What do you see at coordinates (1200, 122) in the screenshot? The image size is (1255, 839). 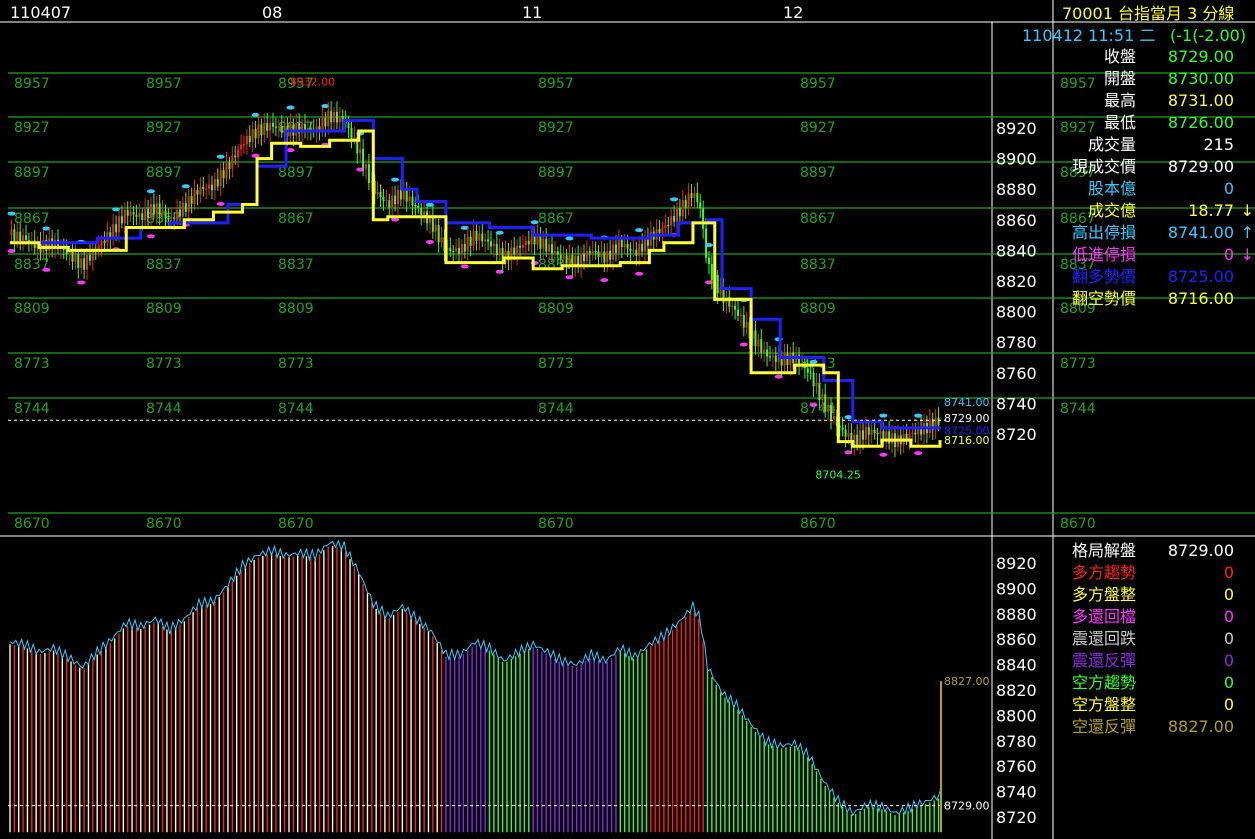 I see `quote-value: 8726.00` at bounding box center [1200, 122].